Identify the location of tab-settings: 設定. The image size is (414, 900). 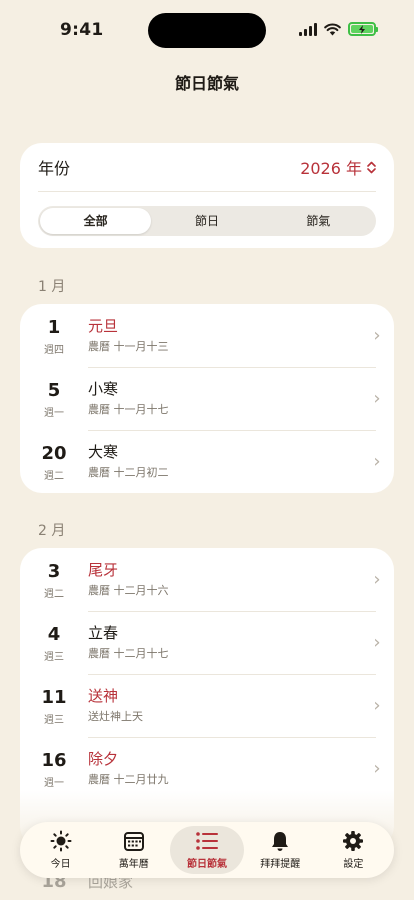
(353, 850).